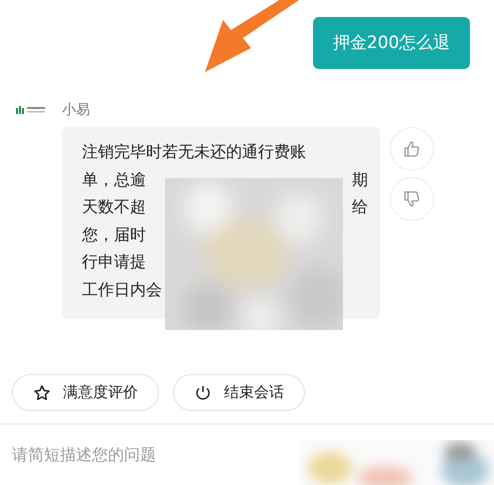 This screenshot has height=485, width=494. What do you see at coordinates (114, 179) in the screenshot?
I see `message-text: 单，总逾` at bounding box center [114, 179].